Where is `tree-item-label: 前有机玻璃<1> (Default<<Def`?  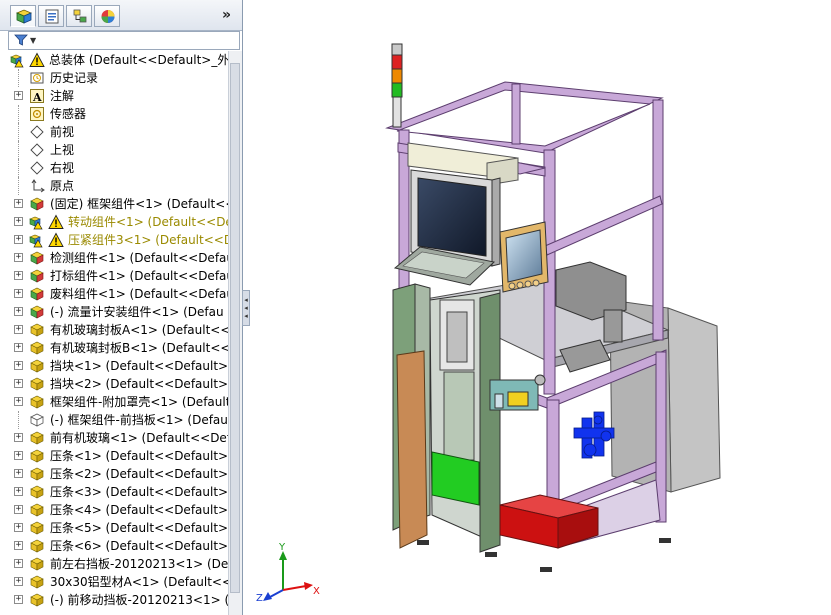
tree-item-label: 前有机玻璃<1> (Default<<Def is located at coordinates (139, 438).